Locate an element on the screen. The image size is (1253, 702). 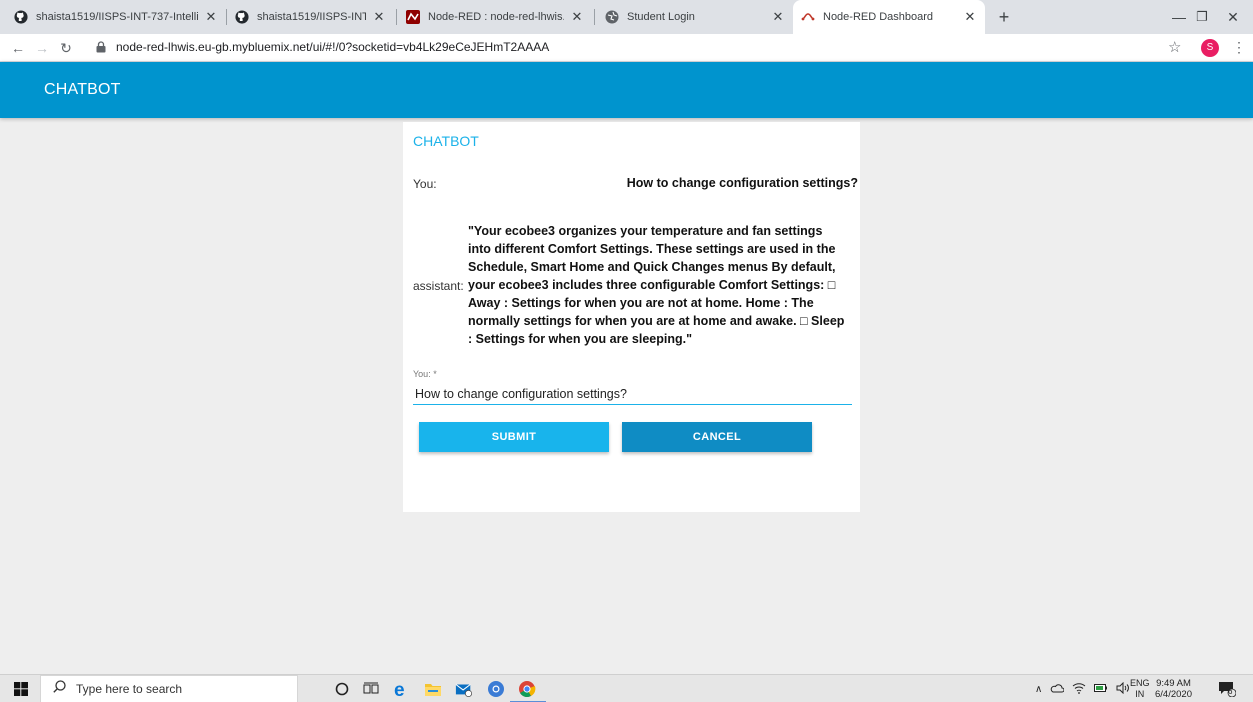
chevron-up-icon: ∧ is located at coordinates (1038, 689).